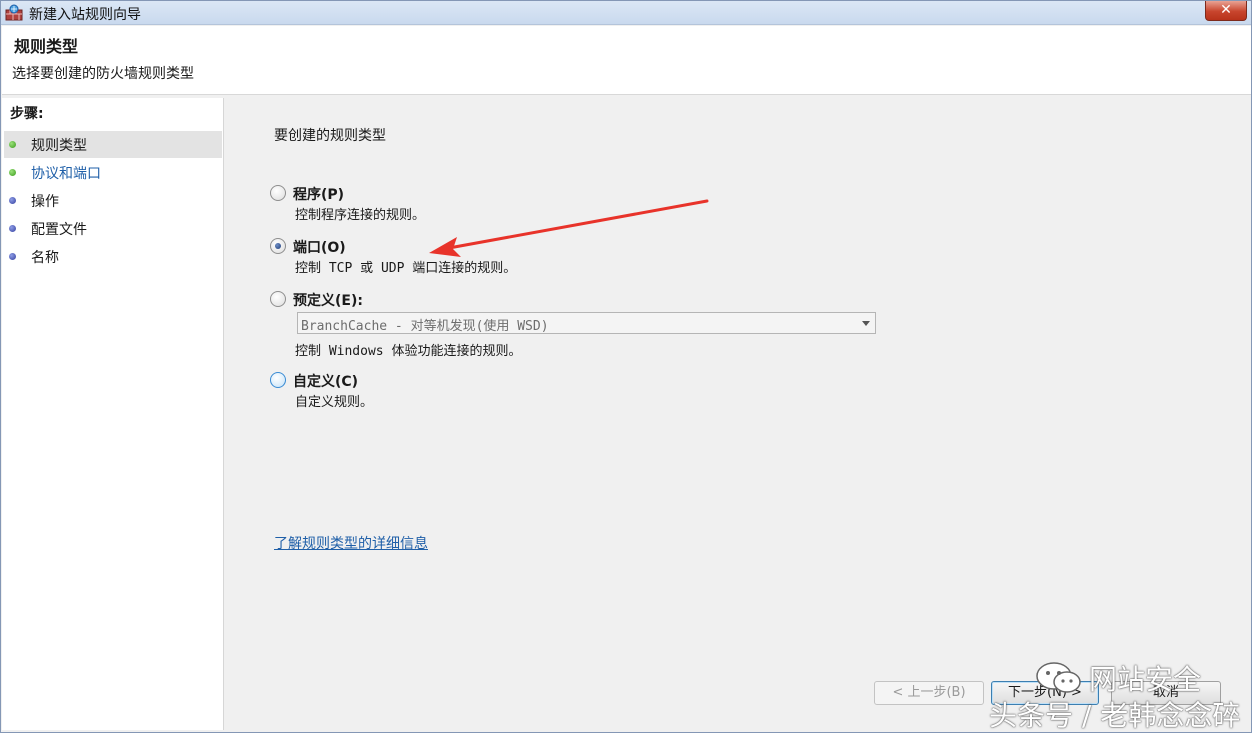 The width and height of the screenshot is (1252, 733). Describe the element at coordinates (85, 15) in the screenshot. I see `window-title: 新建入站规则向导` at that location.